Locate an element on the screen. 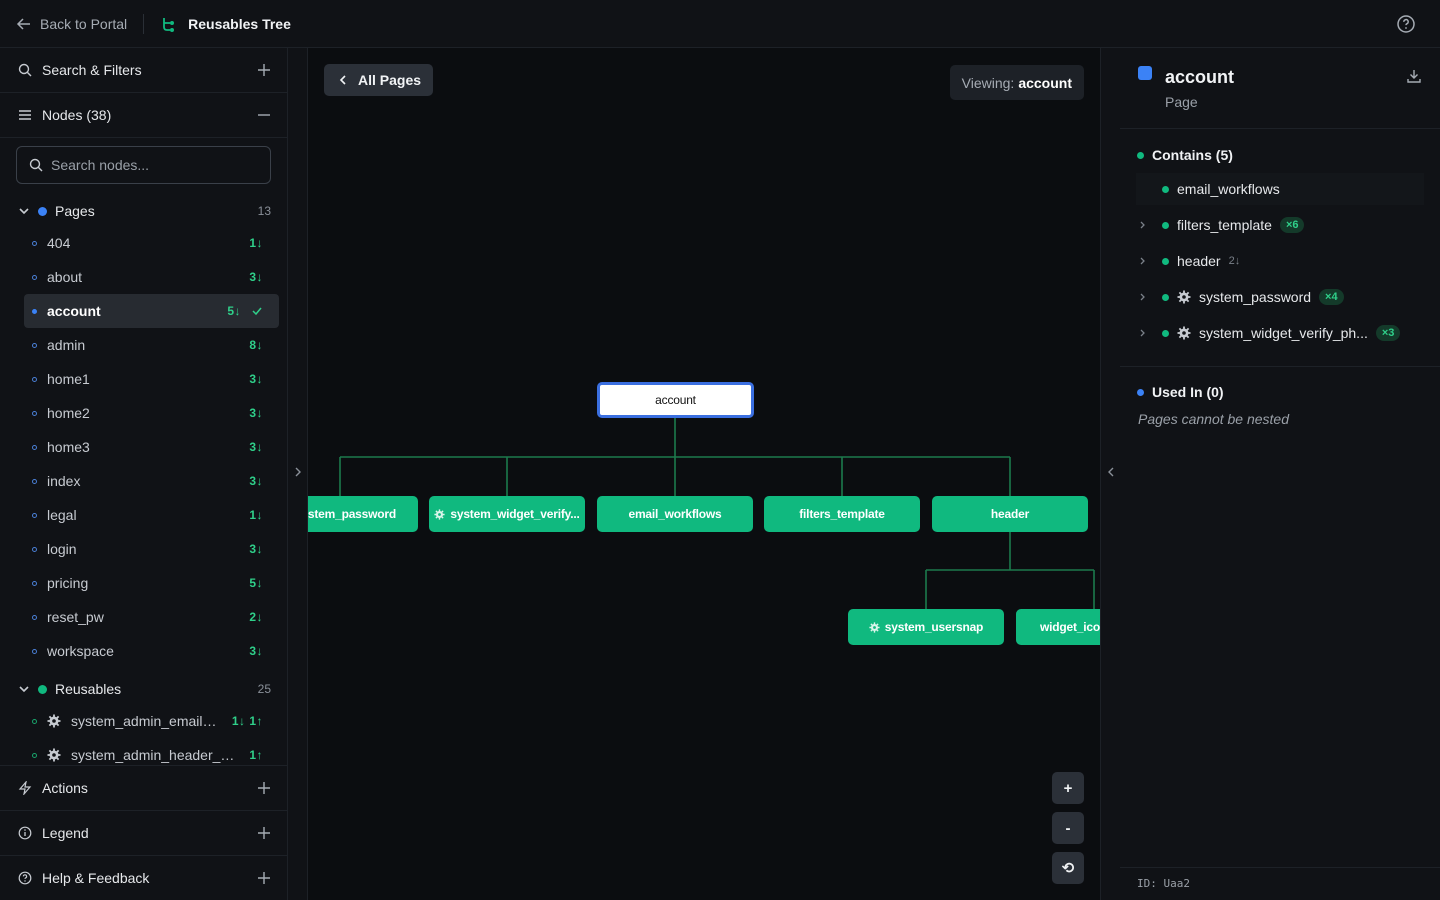 The width and height of the screenshot is (1440, 900). zoom-in-button: + is located at coordinates (1068, 788).